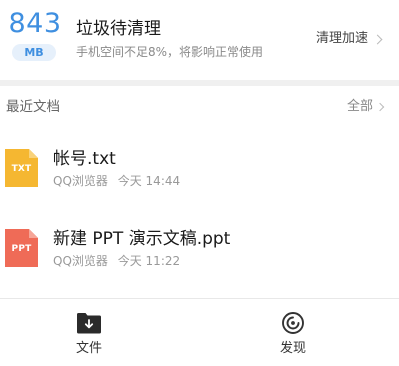 The width and height of the screenshot is (399, 366). Describe the element at coordinates (35, 23) in the screenshot. I see `junk-size-value: 843` at that location.